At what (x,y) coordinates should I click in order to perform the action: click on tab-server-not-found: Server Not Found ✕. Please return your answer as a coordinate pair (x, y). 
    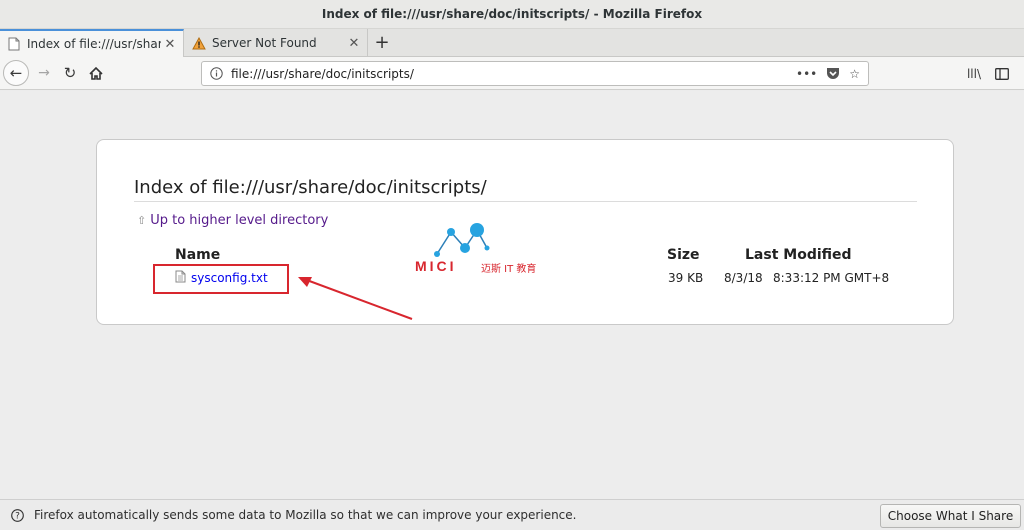
    Looking at the image, I should click on (276, 43).